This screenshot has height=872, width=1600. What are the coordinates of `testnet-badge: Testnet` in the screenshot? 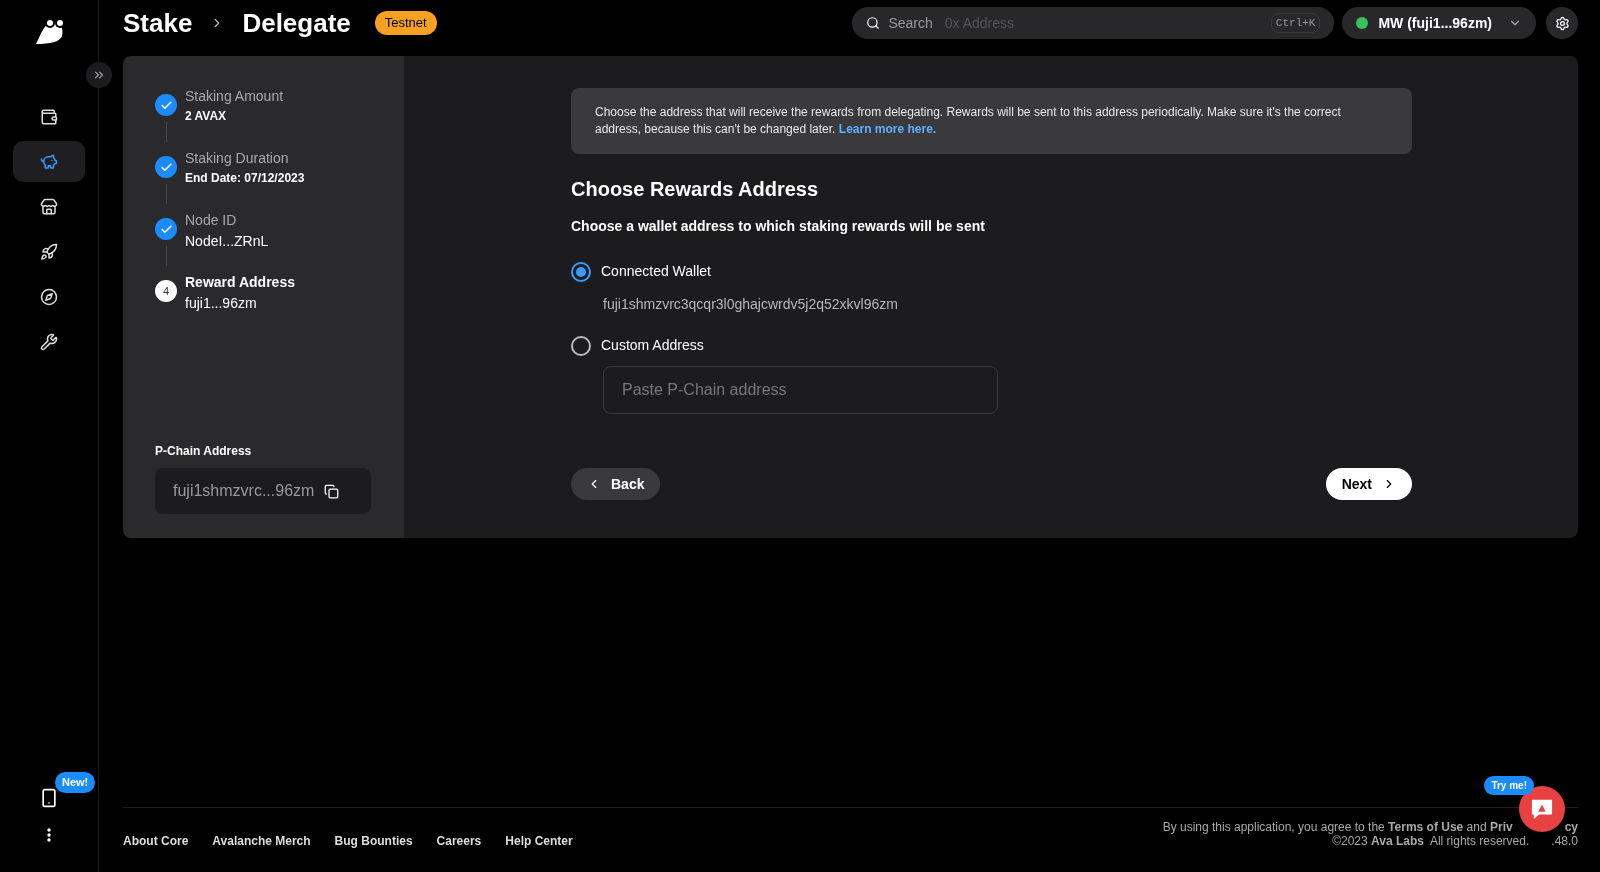 It's located at (405, 23).